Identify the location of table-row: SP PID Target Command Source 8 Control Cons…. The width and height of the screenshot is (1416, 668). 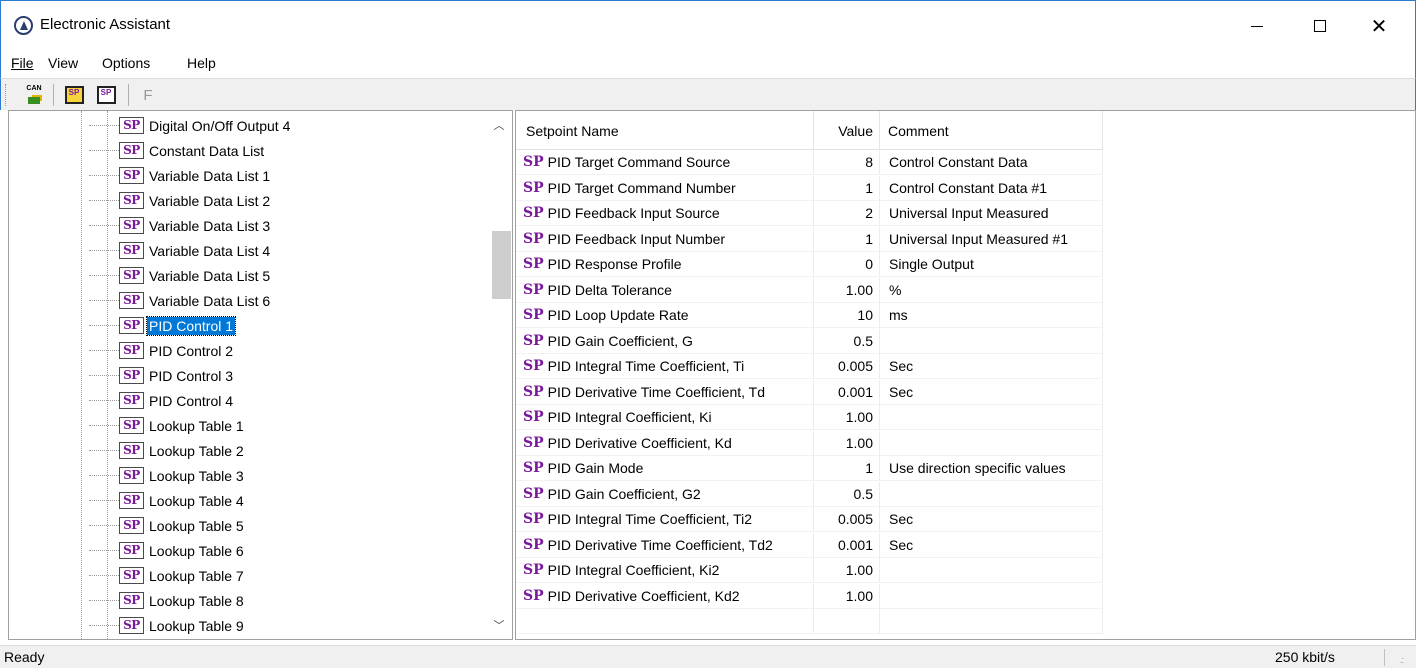
(809, 162).